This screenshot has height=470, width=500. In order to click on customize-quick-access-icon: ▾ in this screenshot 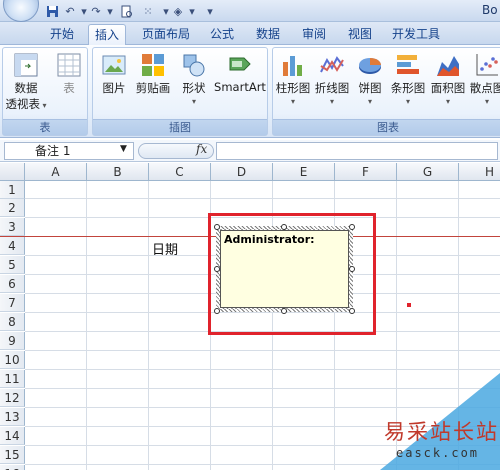, I will do `click(210, 11)`.